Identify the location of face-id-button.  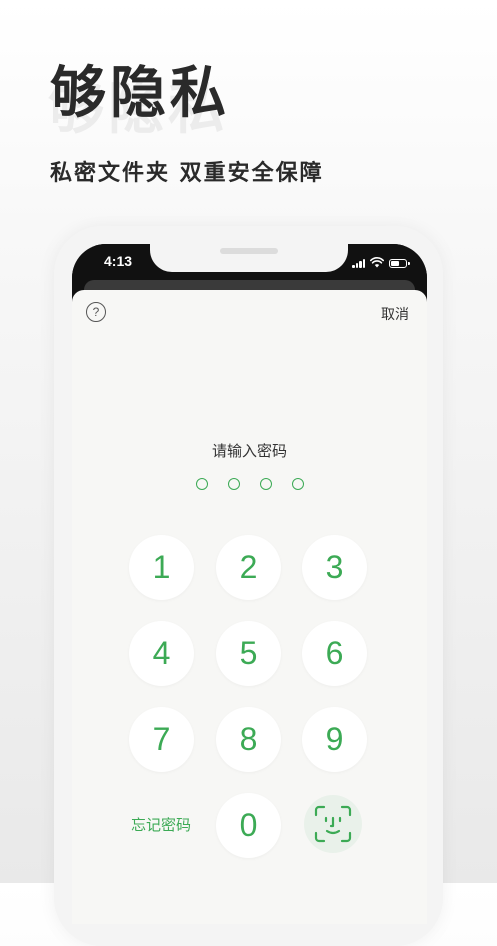
(333, 824).